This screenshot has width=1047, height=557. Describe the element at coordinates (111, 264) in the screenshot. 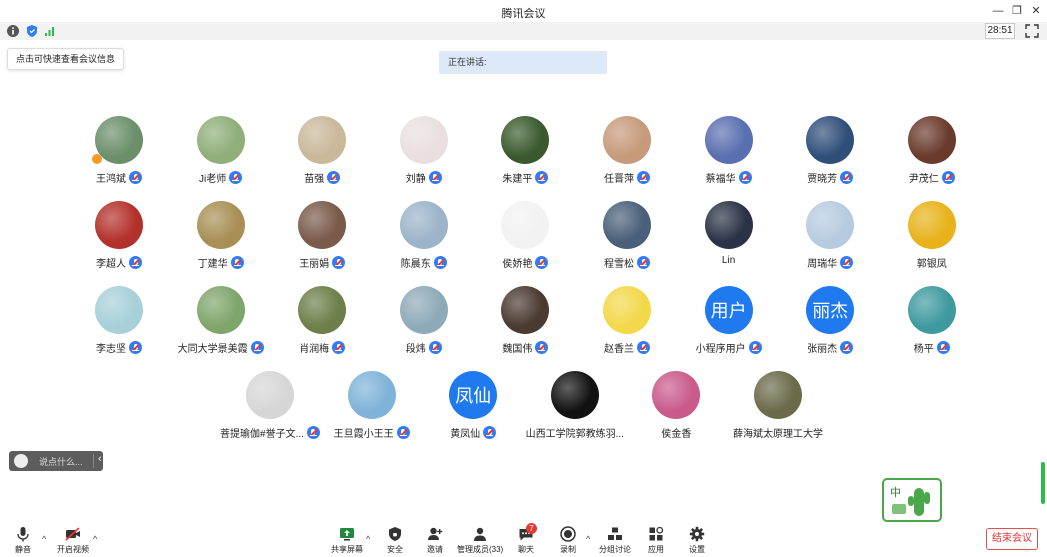

I see `participant-name: 李超人` at that location.